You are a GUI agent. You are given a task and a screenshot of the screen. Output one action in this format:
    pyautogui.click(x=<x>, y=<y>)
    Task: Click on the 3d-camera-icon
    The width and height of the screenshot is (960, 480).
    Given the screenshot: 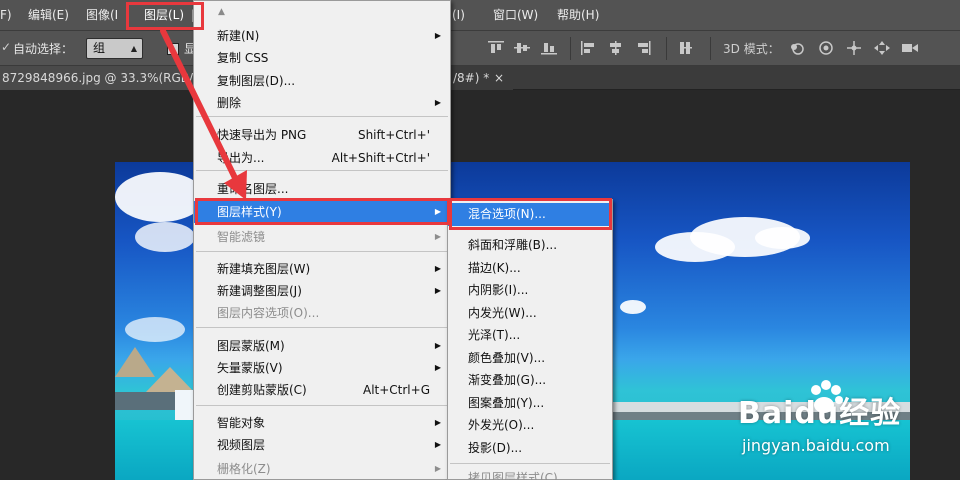 What is the action you would take?
    pyautogui.click(x=910, y=48)
    